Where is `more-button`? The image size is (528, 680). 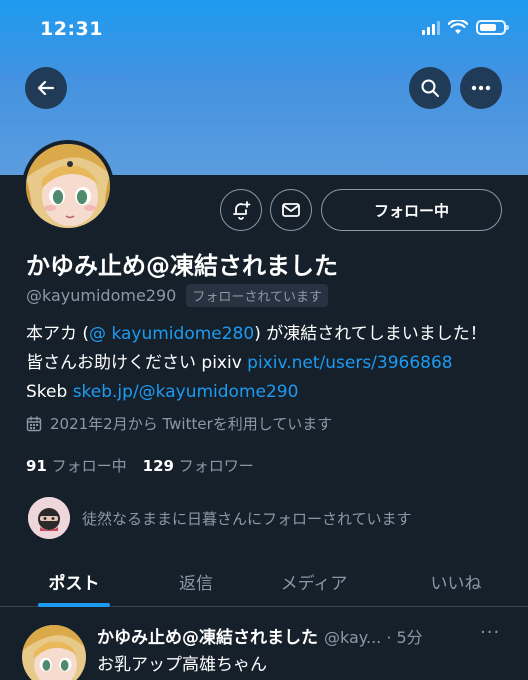
more-button is located at coordinates (481, 88).